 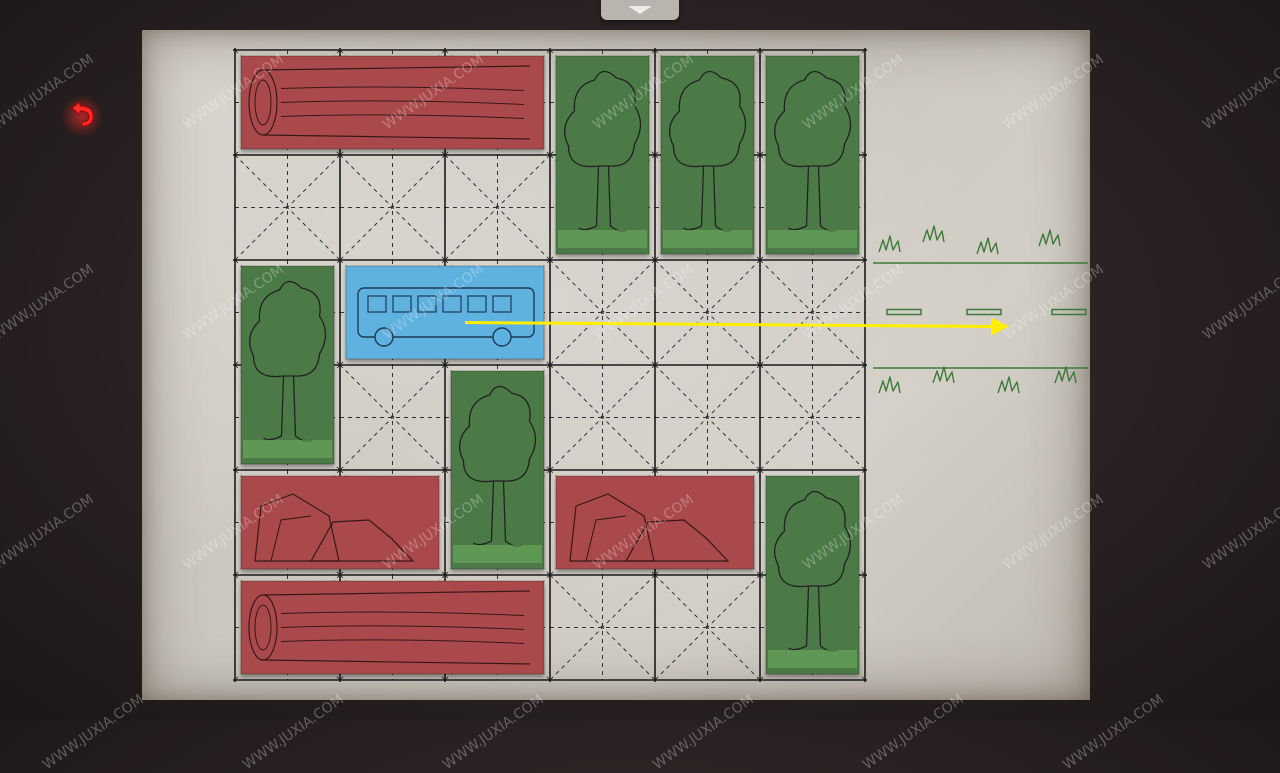 What do you see at coordinates (736, 326) in the screenshot?
I see `move-hint-arrow` at bounding box center [736, 326].